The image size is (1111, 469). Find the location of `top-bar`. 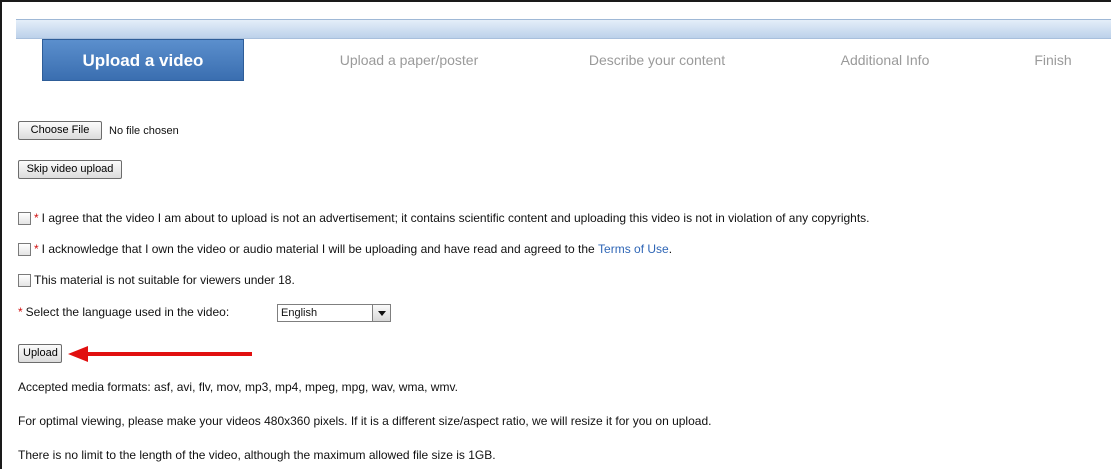

top-bar is located at coordinates (563, 29).